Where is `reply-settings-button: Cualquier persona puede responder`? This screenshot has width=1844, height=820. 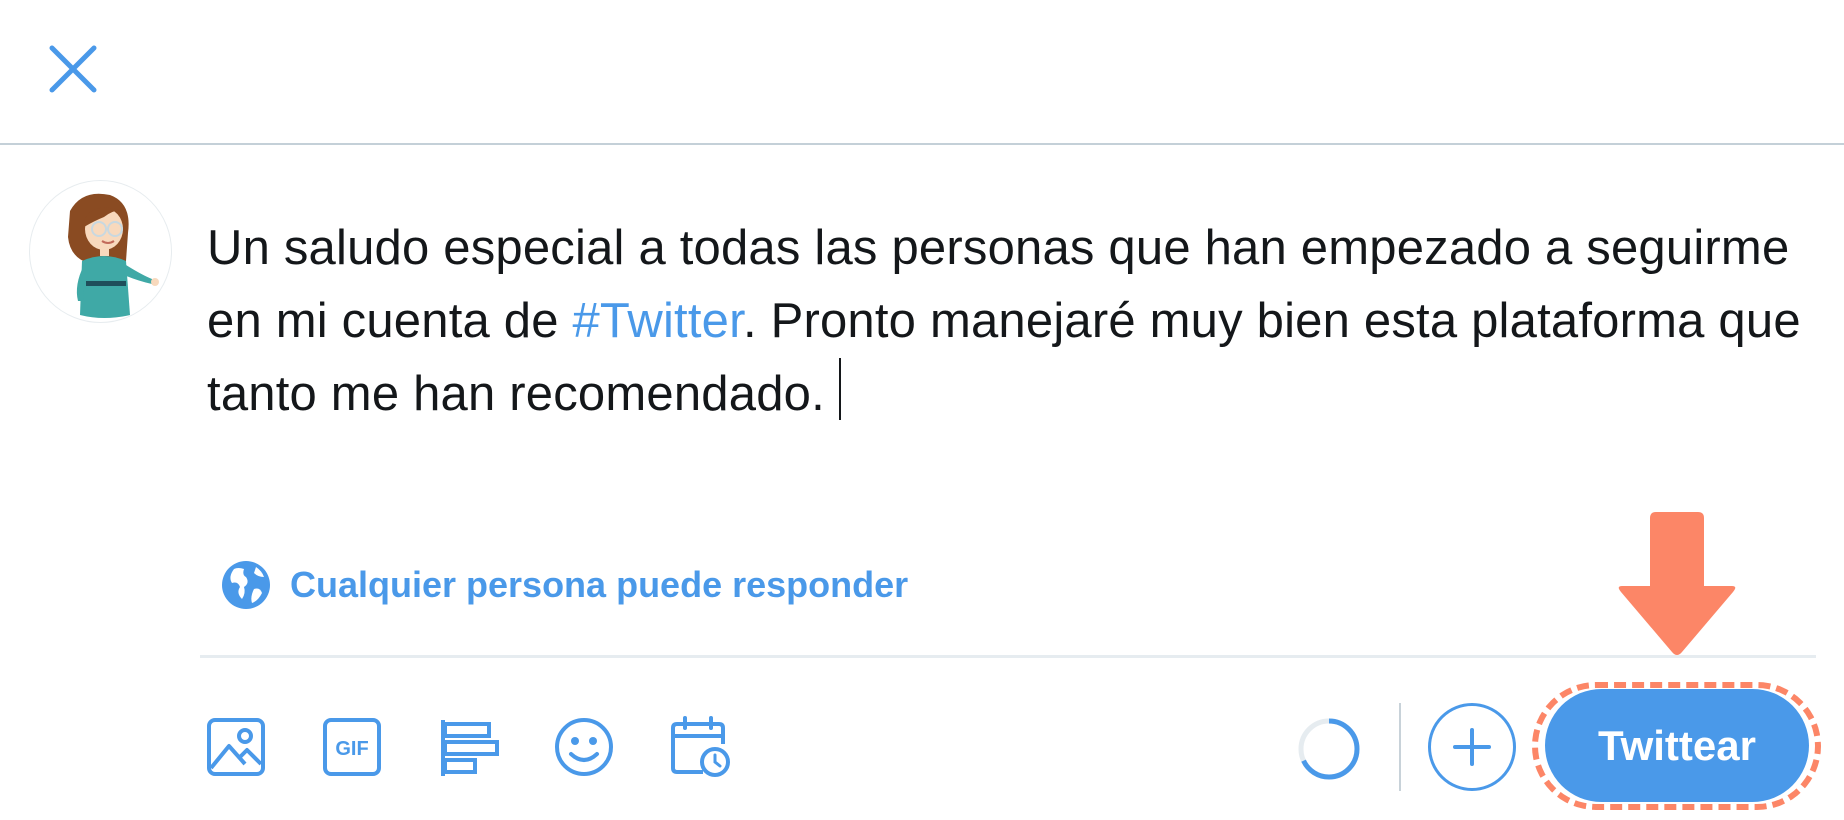 reply-settings-button: Cualquier persona puede responder is located at coordinates (564, 585).